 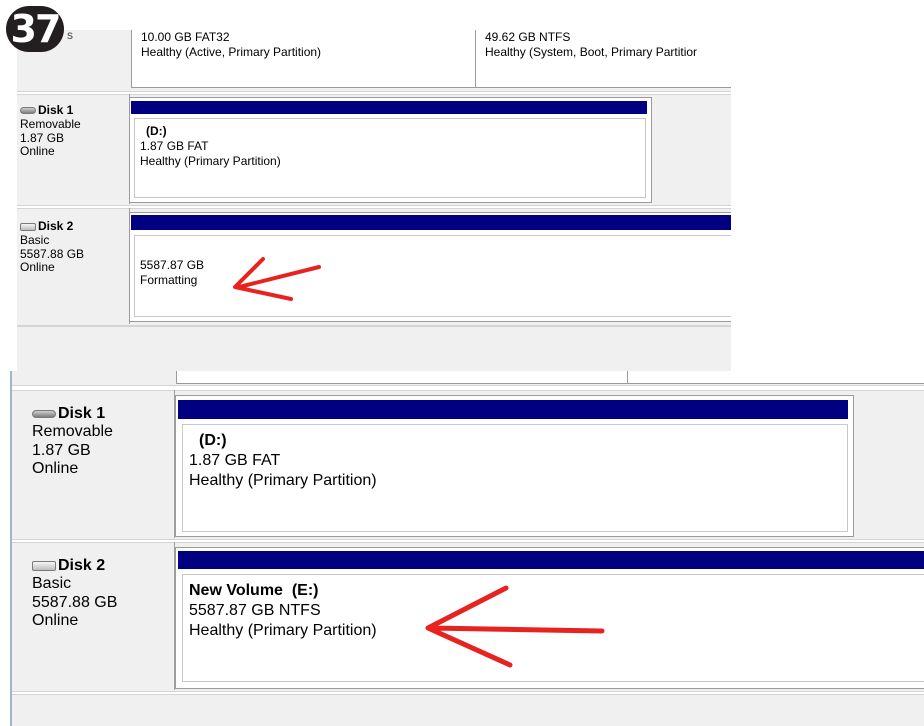 I want to click on volume-d-status: Healthy (Primary Partition), so click(x=210, y=161).